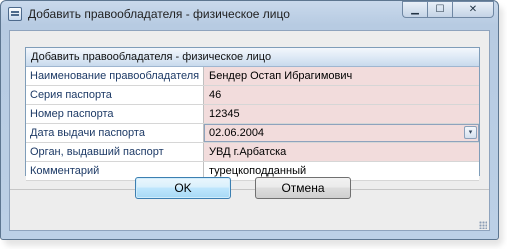 This screenshot has width=507, height=249. What do you see at coordinates (341, 95) in the screenshot?
I see `passport-series-input: 46` at bounding box center [341, 95].